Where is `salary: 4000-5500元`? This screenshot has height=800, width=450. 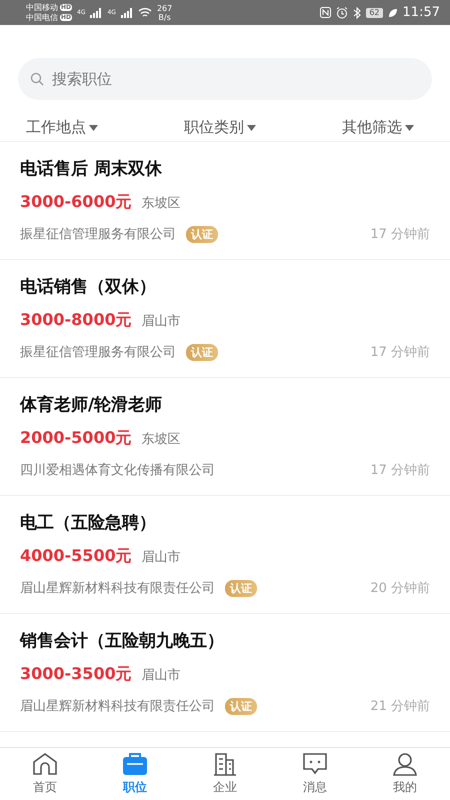 salary: 4000-5500元 is located at coordinates (76, 556).